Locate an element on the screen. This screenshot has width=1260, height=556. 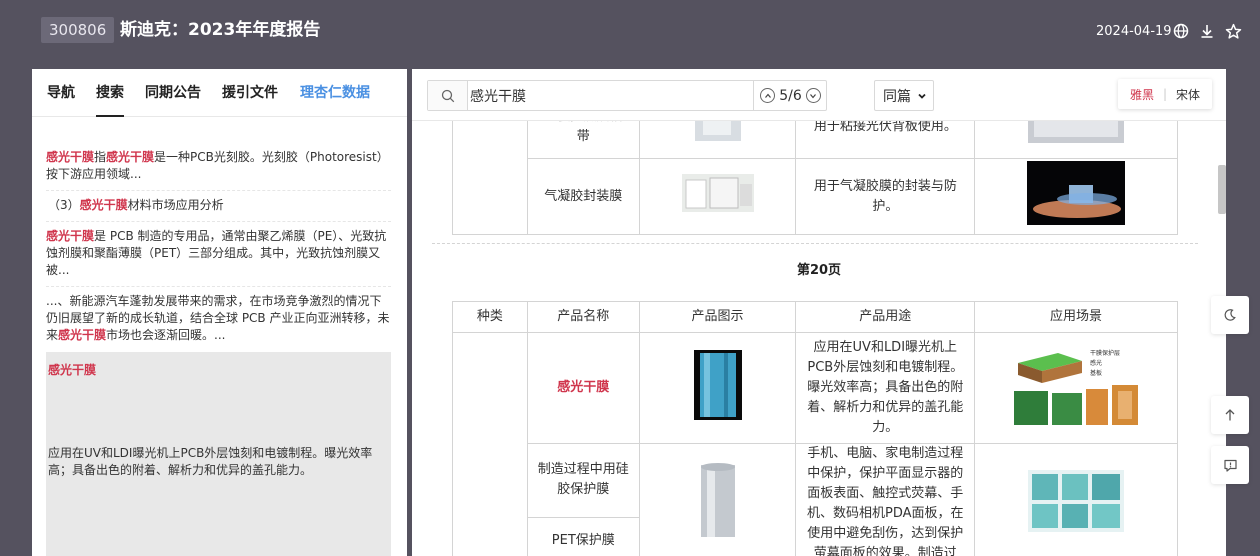
font-toggle: 雅黑 | 宋体 is located at coordinates (1165, 94).